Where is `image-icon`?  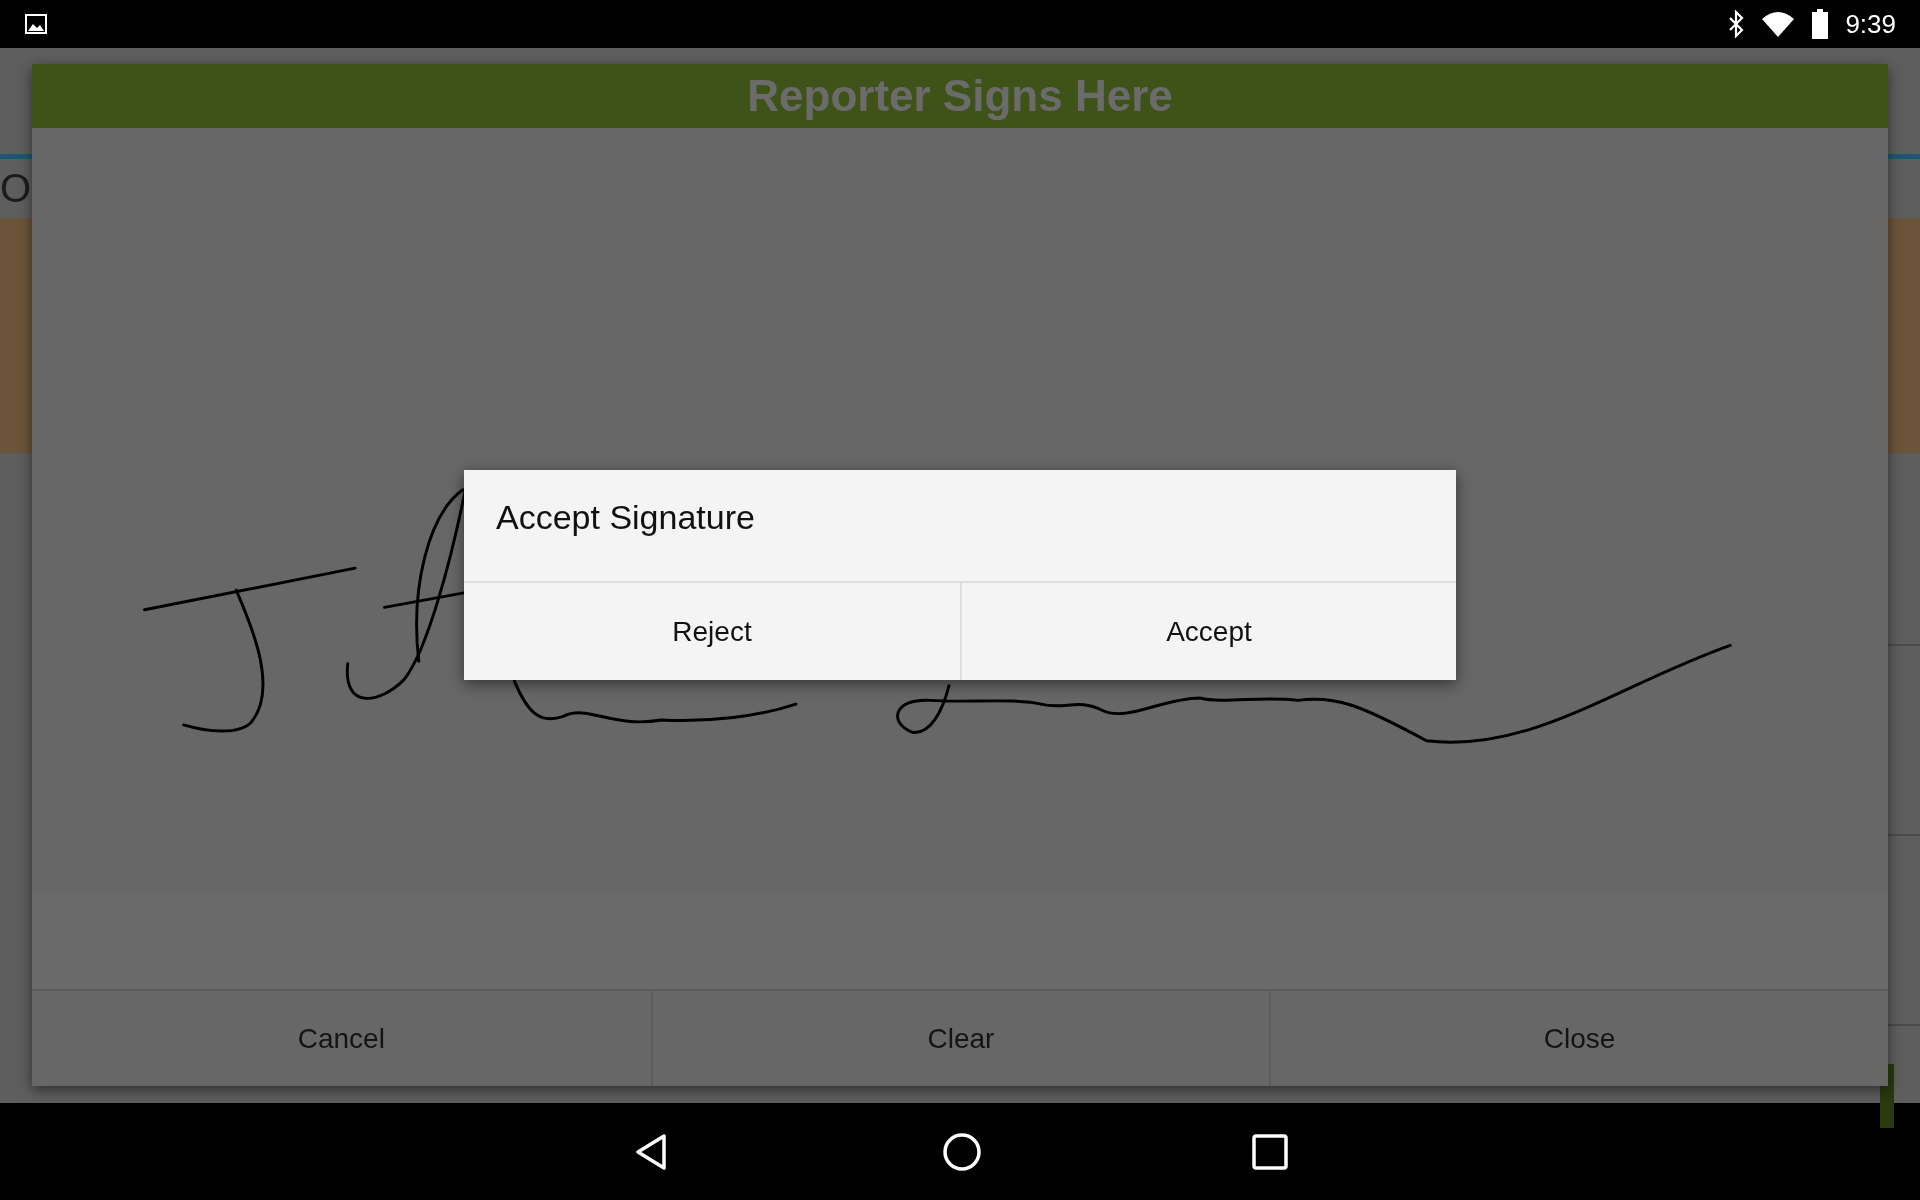 image-icon is located at coordinates (36, 24).